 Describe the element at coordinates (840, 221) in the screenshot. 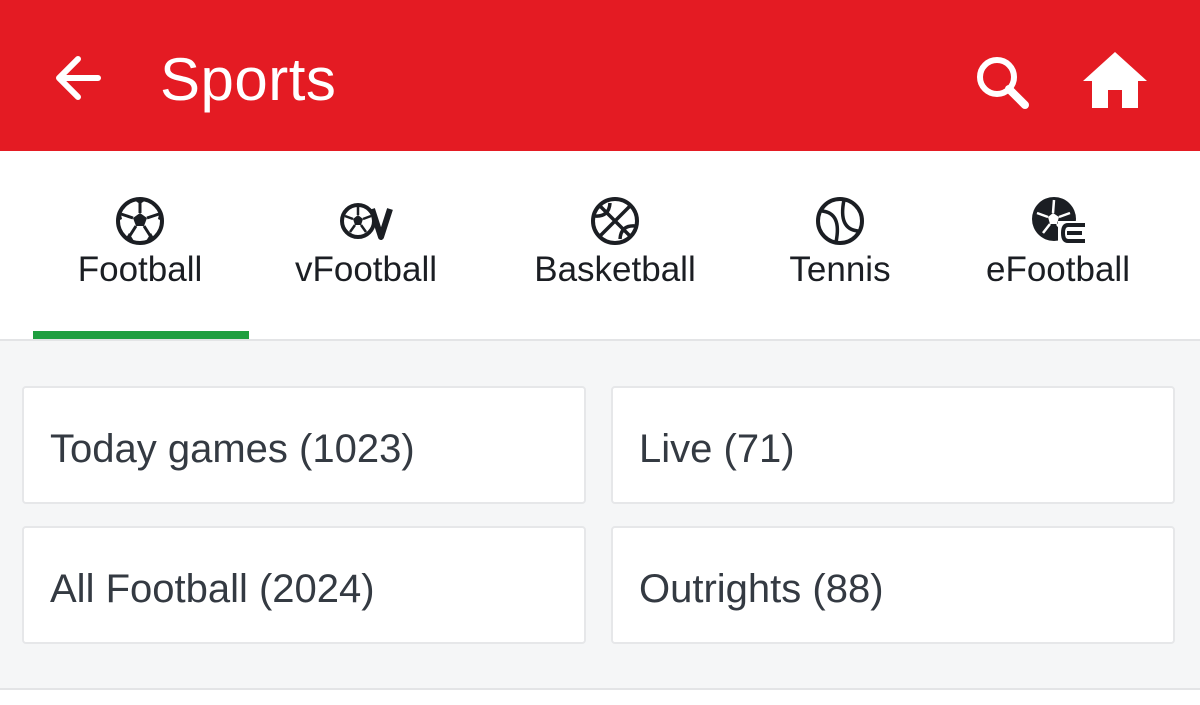

I see `tennis-ball-icon` at that location.